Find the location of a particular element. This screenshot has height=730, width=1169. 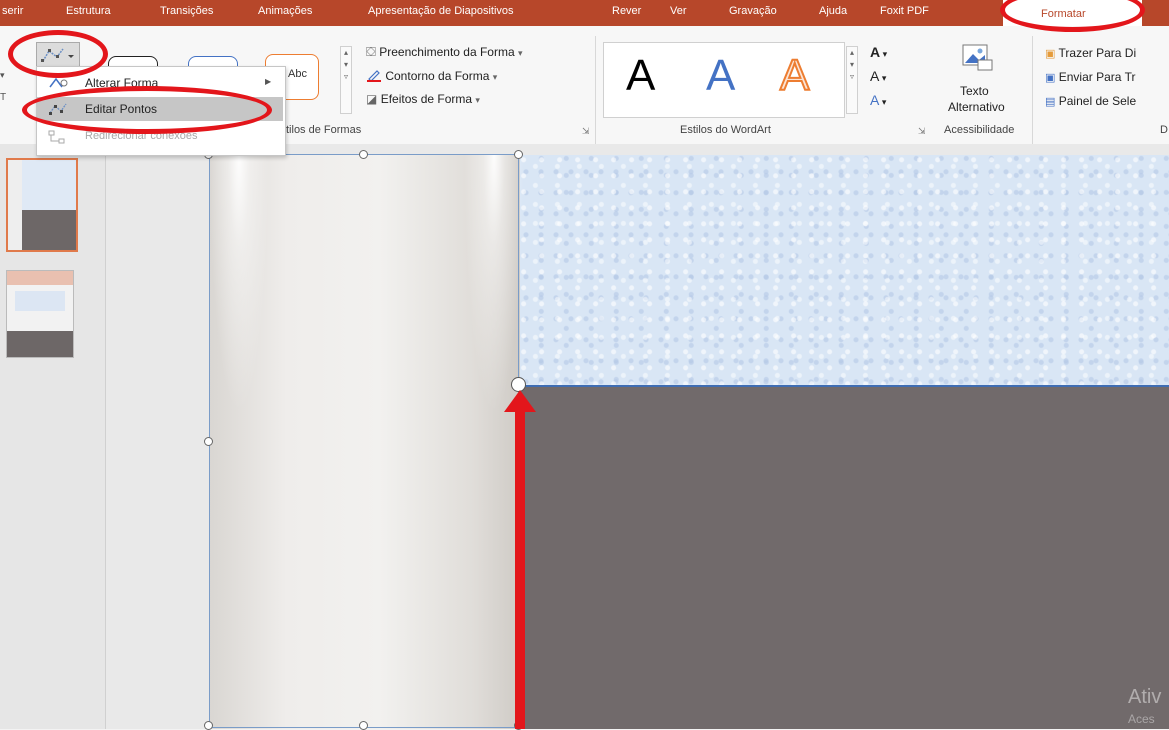

shape-styles-scroll: ▴ ▾ ▿ is located at coordinates (346, 80).